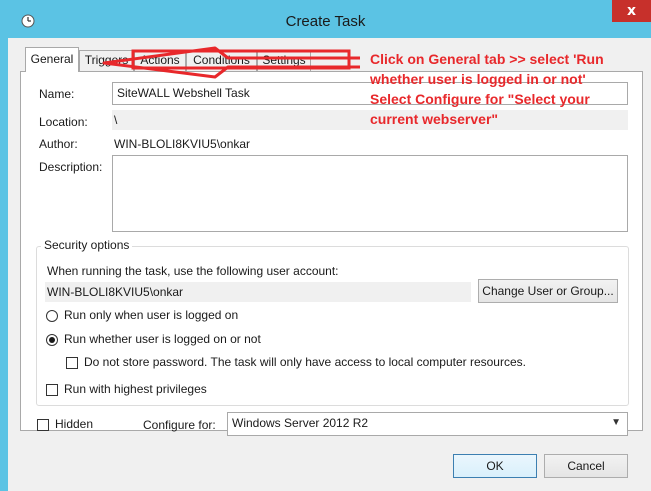 The height and width of the screenshot is (491, 651). What do you see at coordinates (74, 424) in the screenshot?
I see `hidden-label: Hidden` at bounding box center [74, 424].